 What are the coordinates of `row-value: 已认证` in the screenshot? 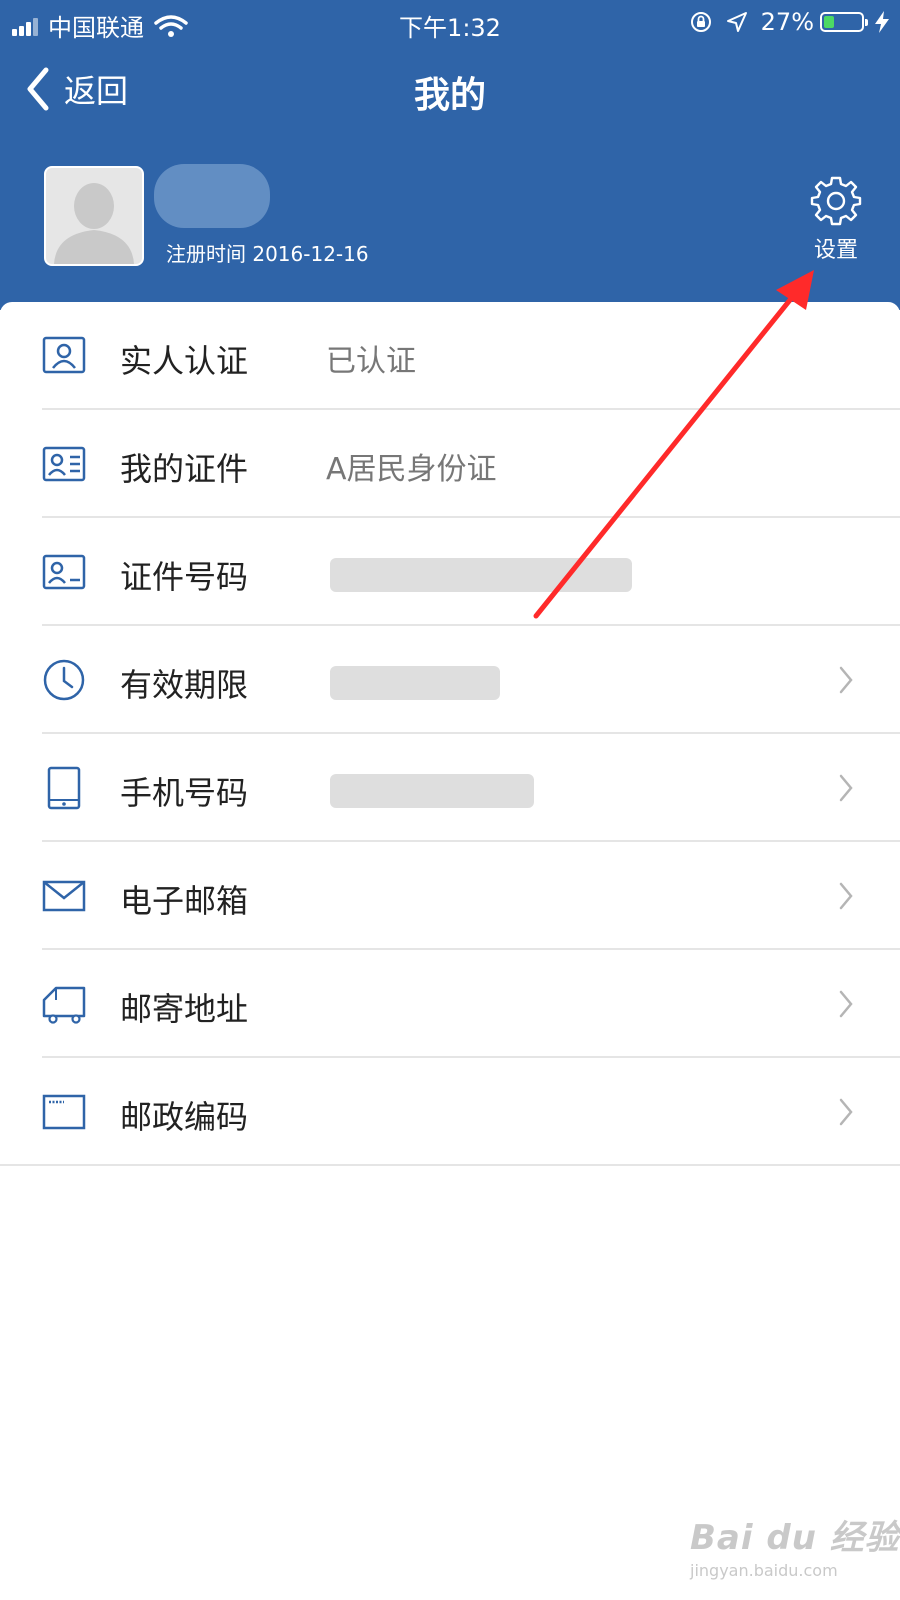 It's located at (371, 361).